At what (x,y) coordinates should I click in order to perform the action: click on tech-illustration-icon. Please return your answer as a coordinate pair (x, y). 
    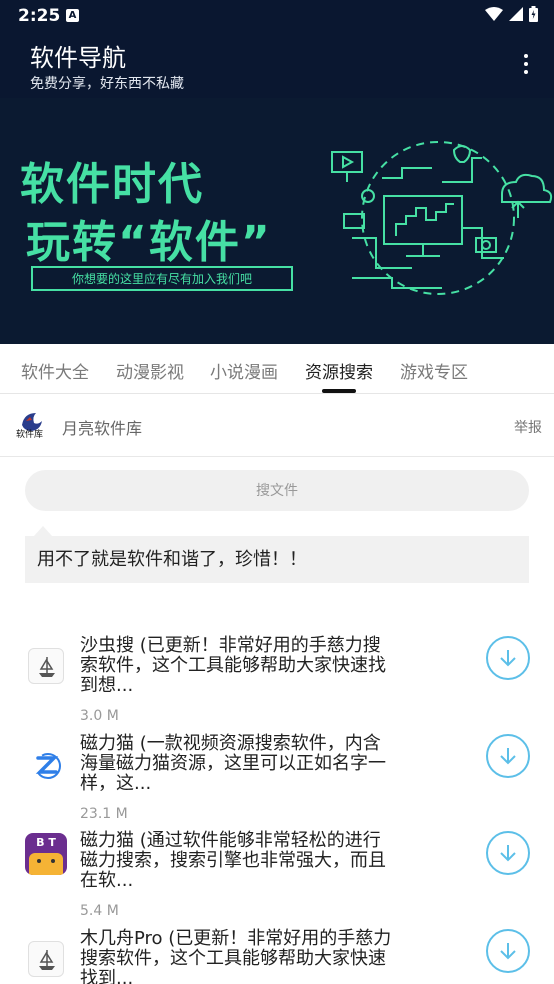
    Looking at the image, I should click on (442, 218).